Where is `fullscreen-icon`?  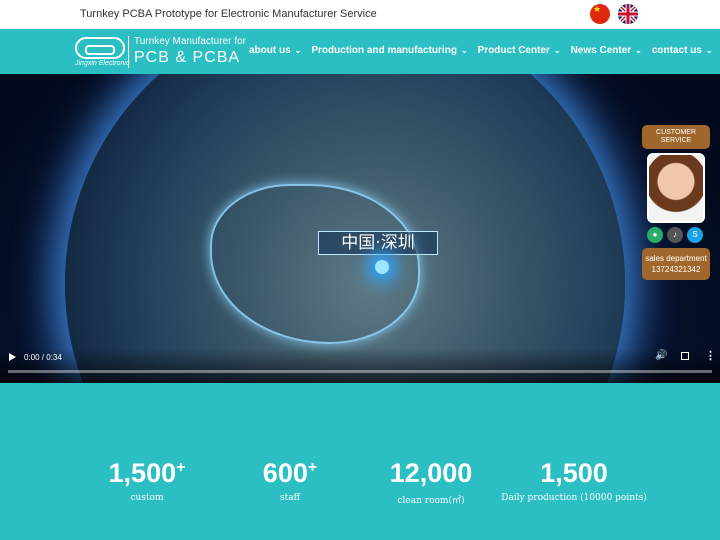
fullscreen-icon is located at coordinates (685, 356).